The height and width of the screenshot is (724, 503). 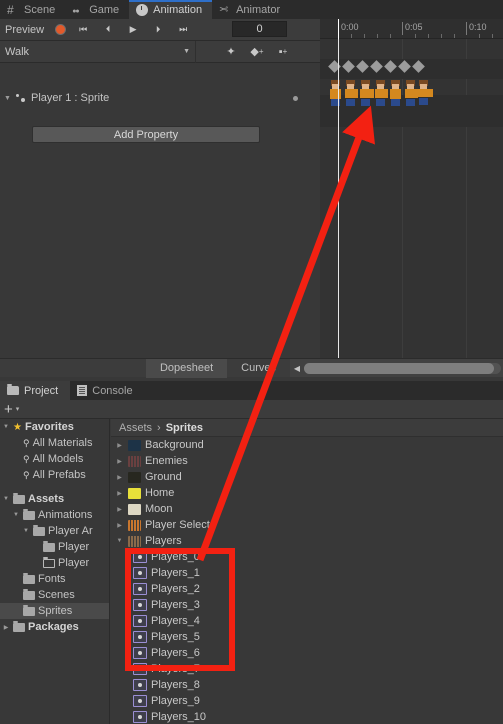 What do you see at coordinates (146, 134) in the screenshot?
I see `add-property-button: Add Property` at bounding box center [146, 134].